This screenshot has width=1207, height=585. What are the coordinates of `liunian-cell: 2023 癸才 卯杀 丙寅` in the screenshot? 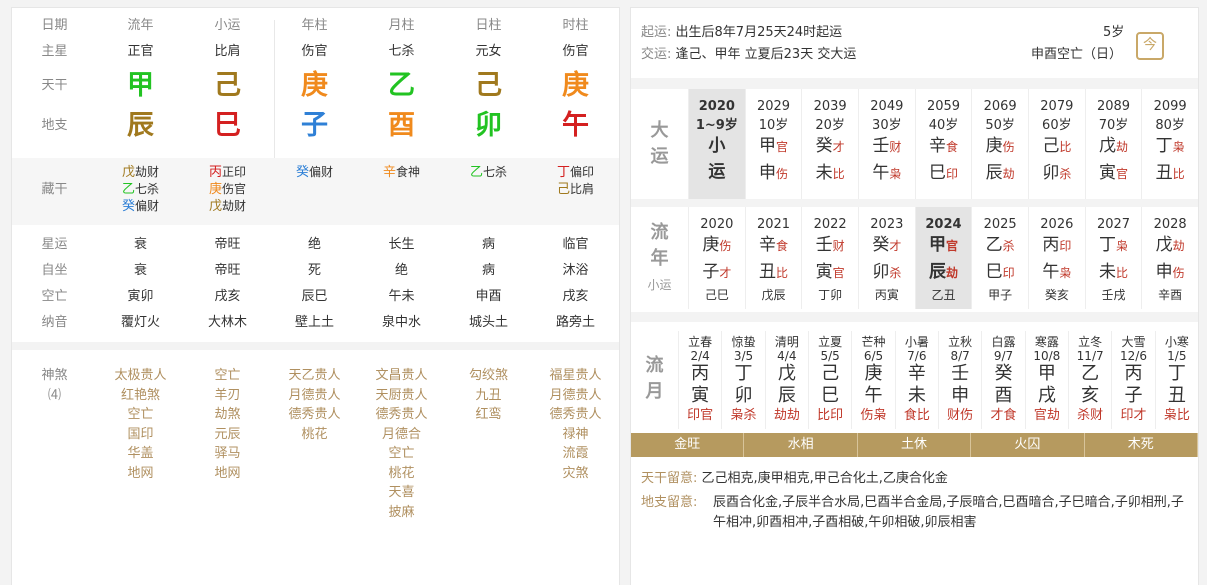 It's located at (886, 258).